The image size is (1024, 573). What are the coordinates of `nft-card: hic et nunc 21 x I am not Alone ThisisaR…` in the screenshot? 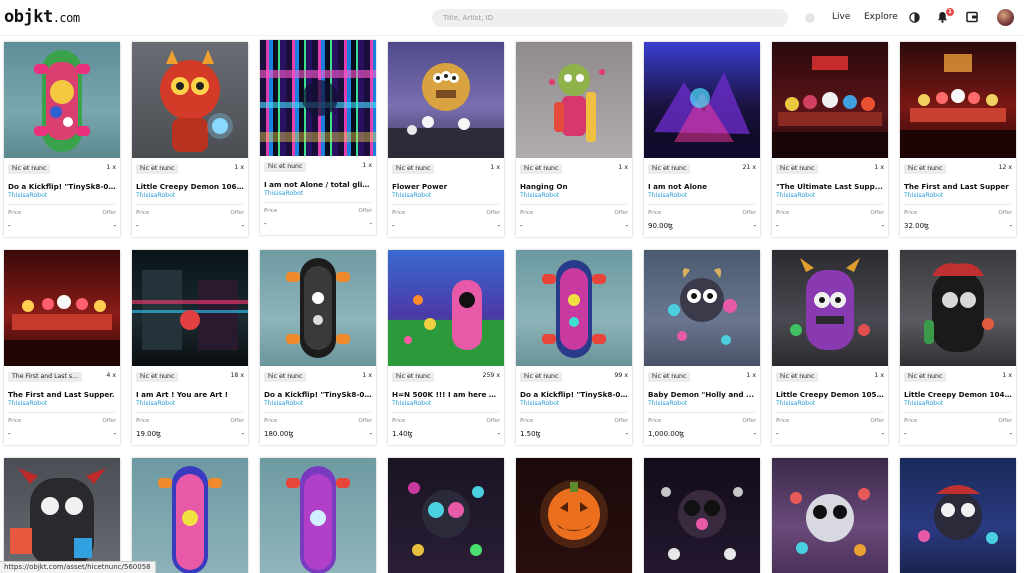 It's located at (702, 139).